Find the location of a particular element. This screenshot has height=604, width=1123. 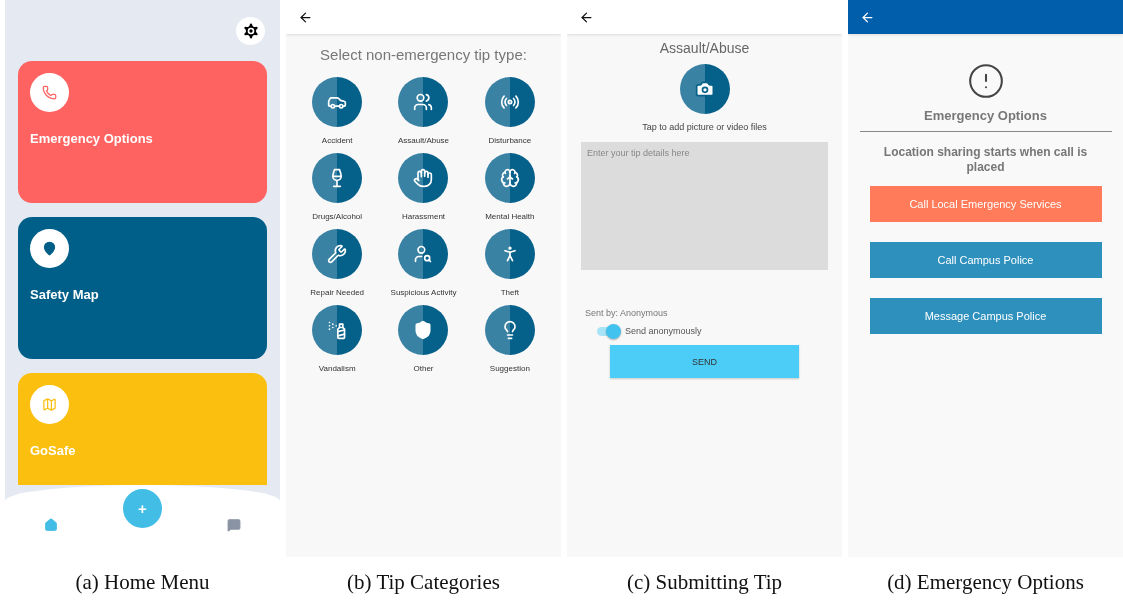

menu-card: Emergency Options is located at coordinates (142, 132).